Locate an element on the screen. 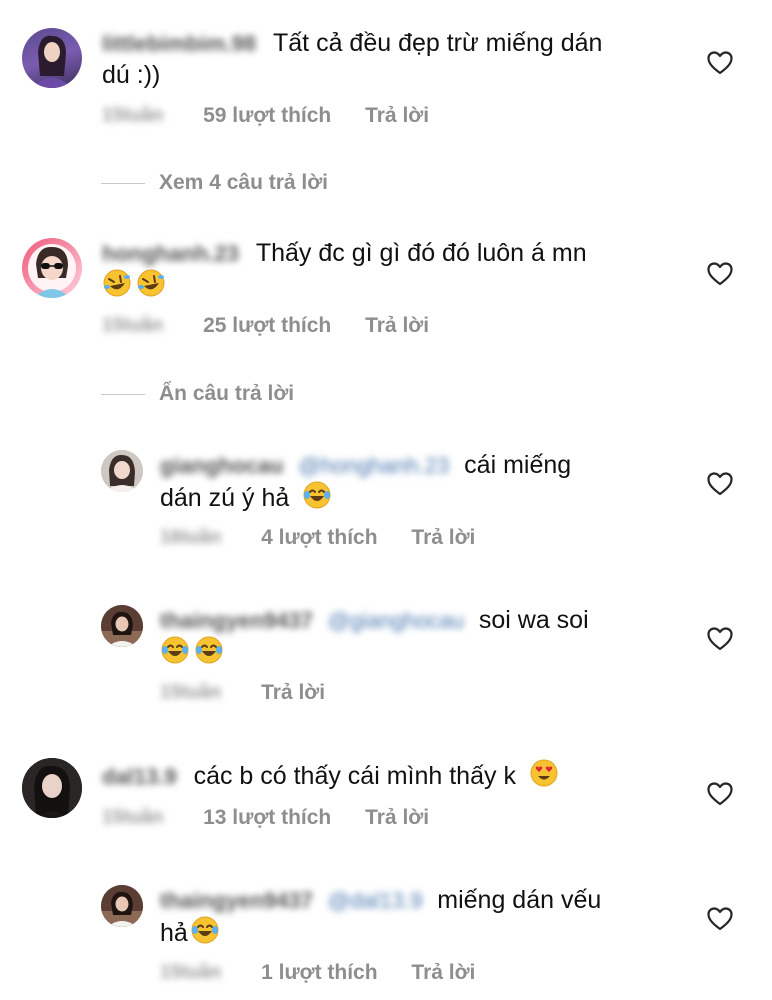 The width and height of the screenshot is (772, 1000). like-count: 59 lượt thích is located at coordinates (267, 115).